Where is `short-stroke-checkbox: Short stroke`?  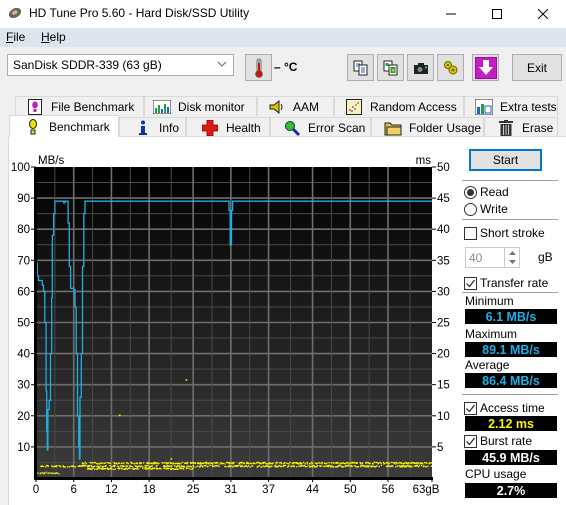 short-stroke-checkbox: Short stroke is located at coordinates (504, 233).